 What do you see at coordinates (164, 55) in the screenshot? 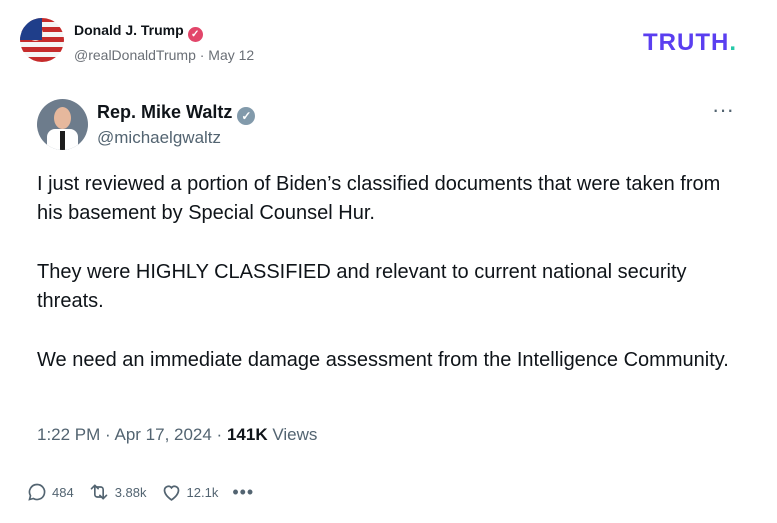
I see `author-handle-date: @realDonaldTrump · May 12` at bounding box center [164, 55].